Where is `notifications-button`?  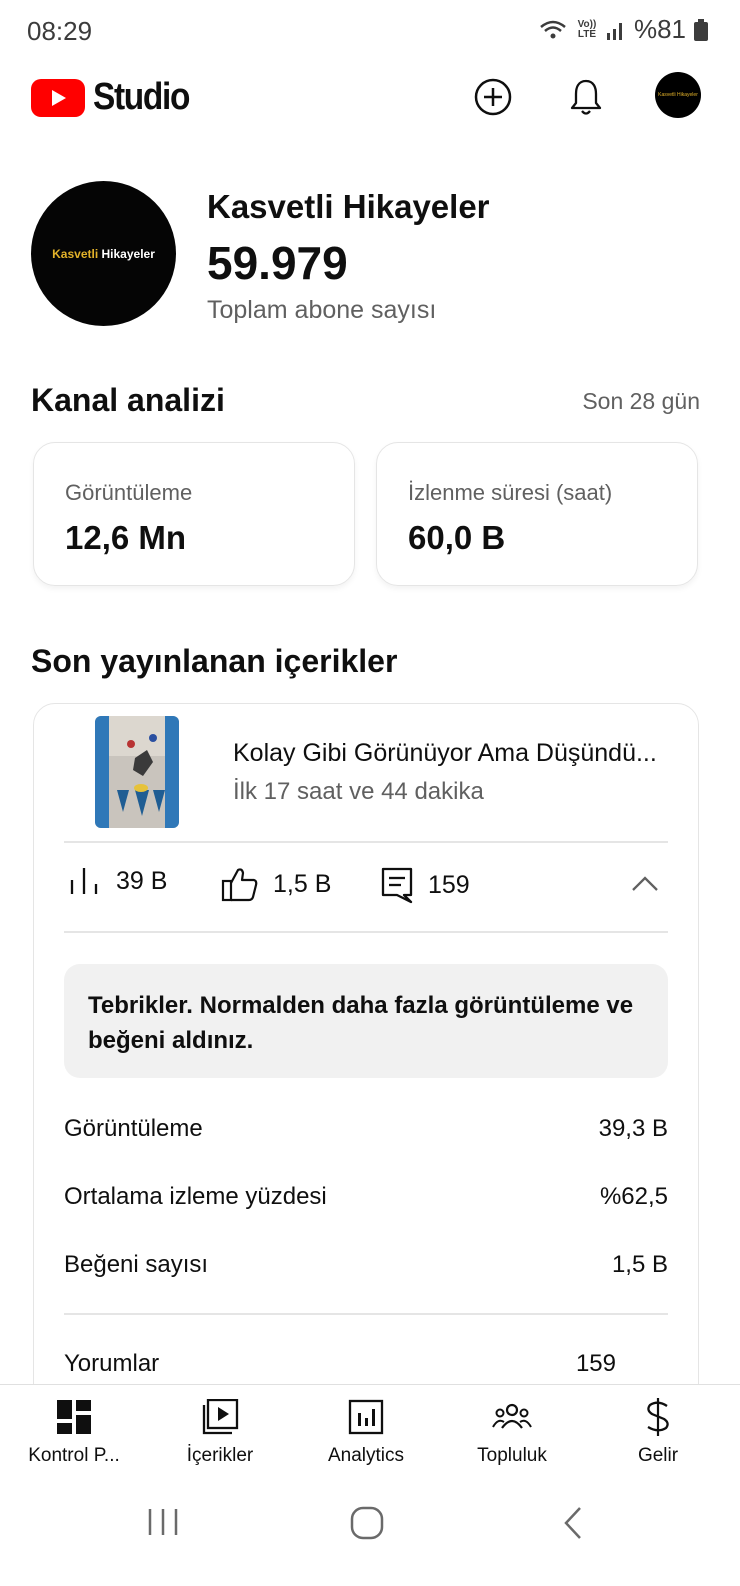 notifications-button is located at coordinates (586, 97).